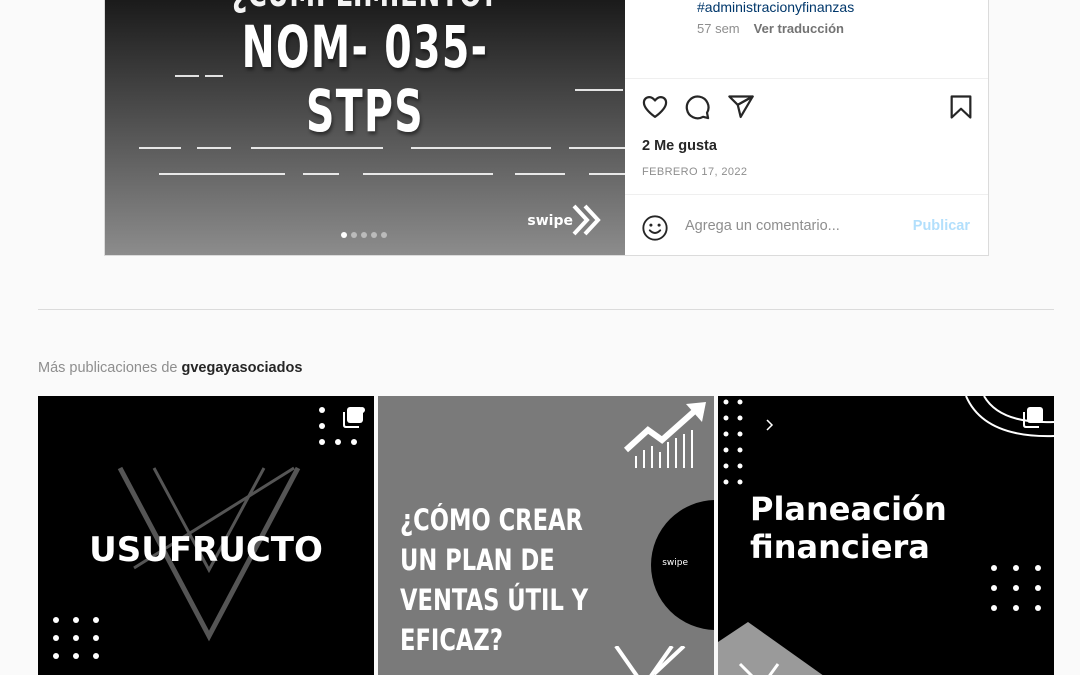 This screenshot has width=1080, height=675. Describe the element at coordinates (741, 107) in the screenshot. I see `share-icon` at that location.